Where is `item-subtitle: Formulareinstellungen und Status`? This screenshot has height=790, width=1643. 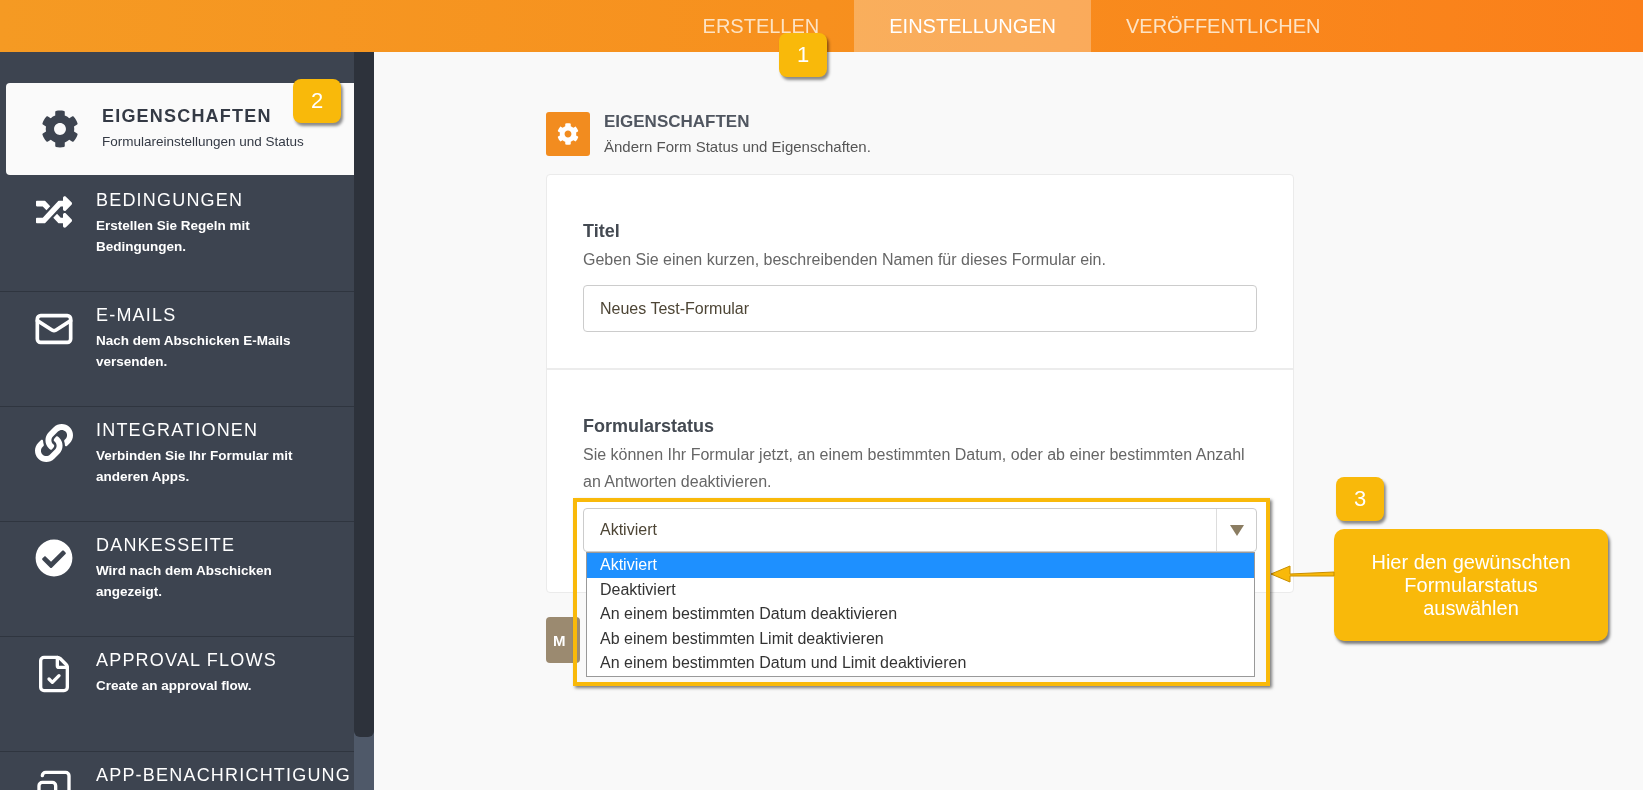
item-subtitle: Formulareinstellungen und Status is located at coordinates (203, 142).